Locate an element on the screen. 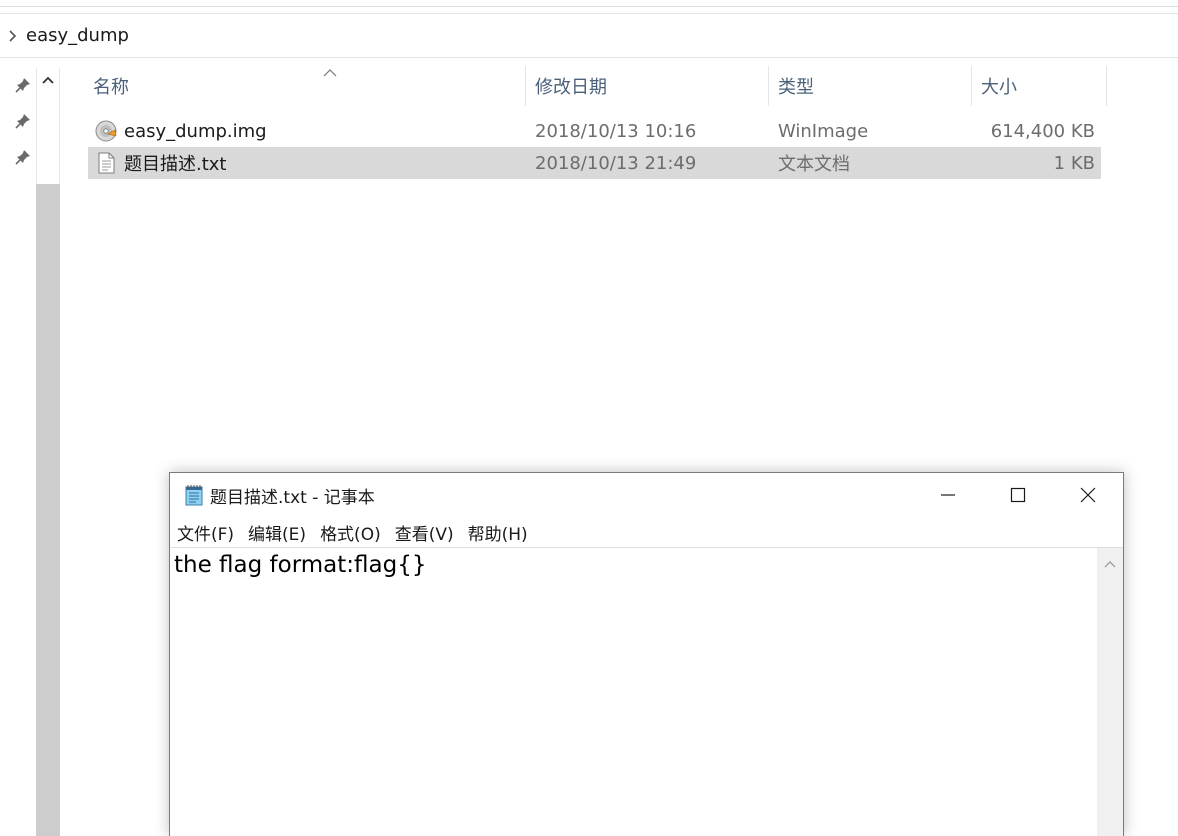 This screenshot has width=1178, height=836. notepad-title-bar: 题目描述.txt - 记事本 is located at coordinates (646, 495).